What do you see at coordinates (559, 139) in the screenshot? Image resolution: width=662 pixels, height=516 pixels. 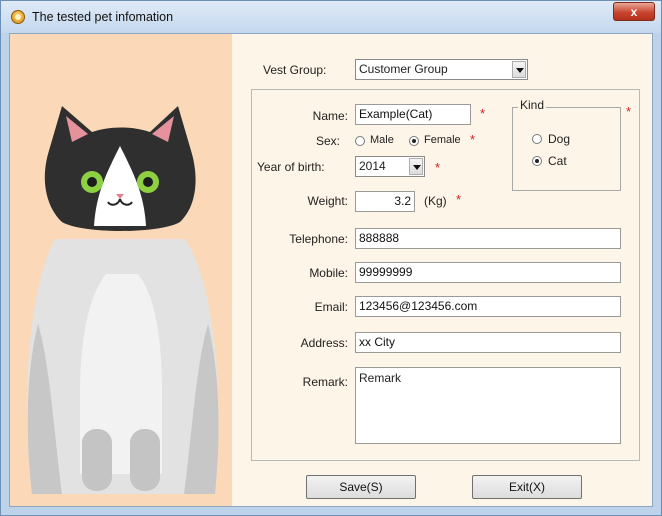 I see `kind-dog-label: Dog` at bounding box center [559, 139].